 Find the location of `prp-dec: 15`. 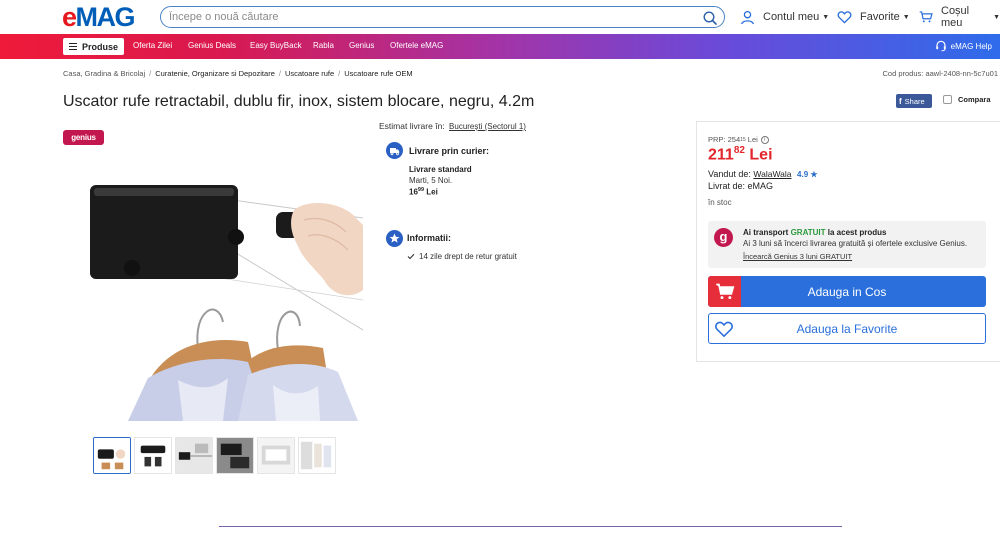

prp-dec: 15 is located at coordinates (743, 139).